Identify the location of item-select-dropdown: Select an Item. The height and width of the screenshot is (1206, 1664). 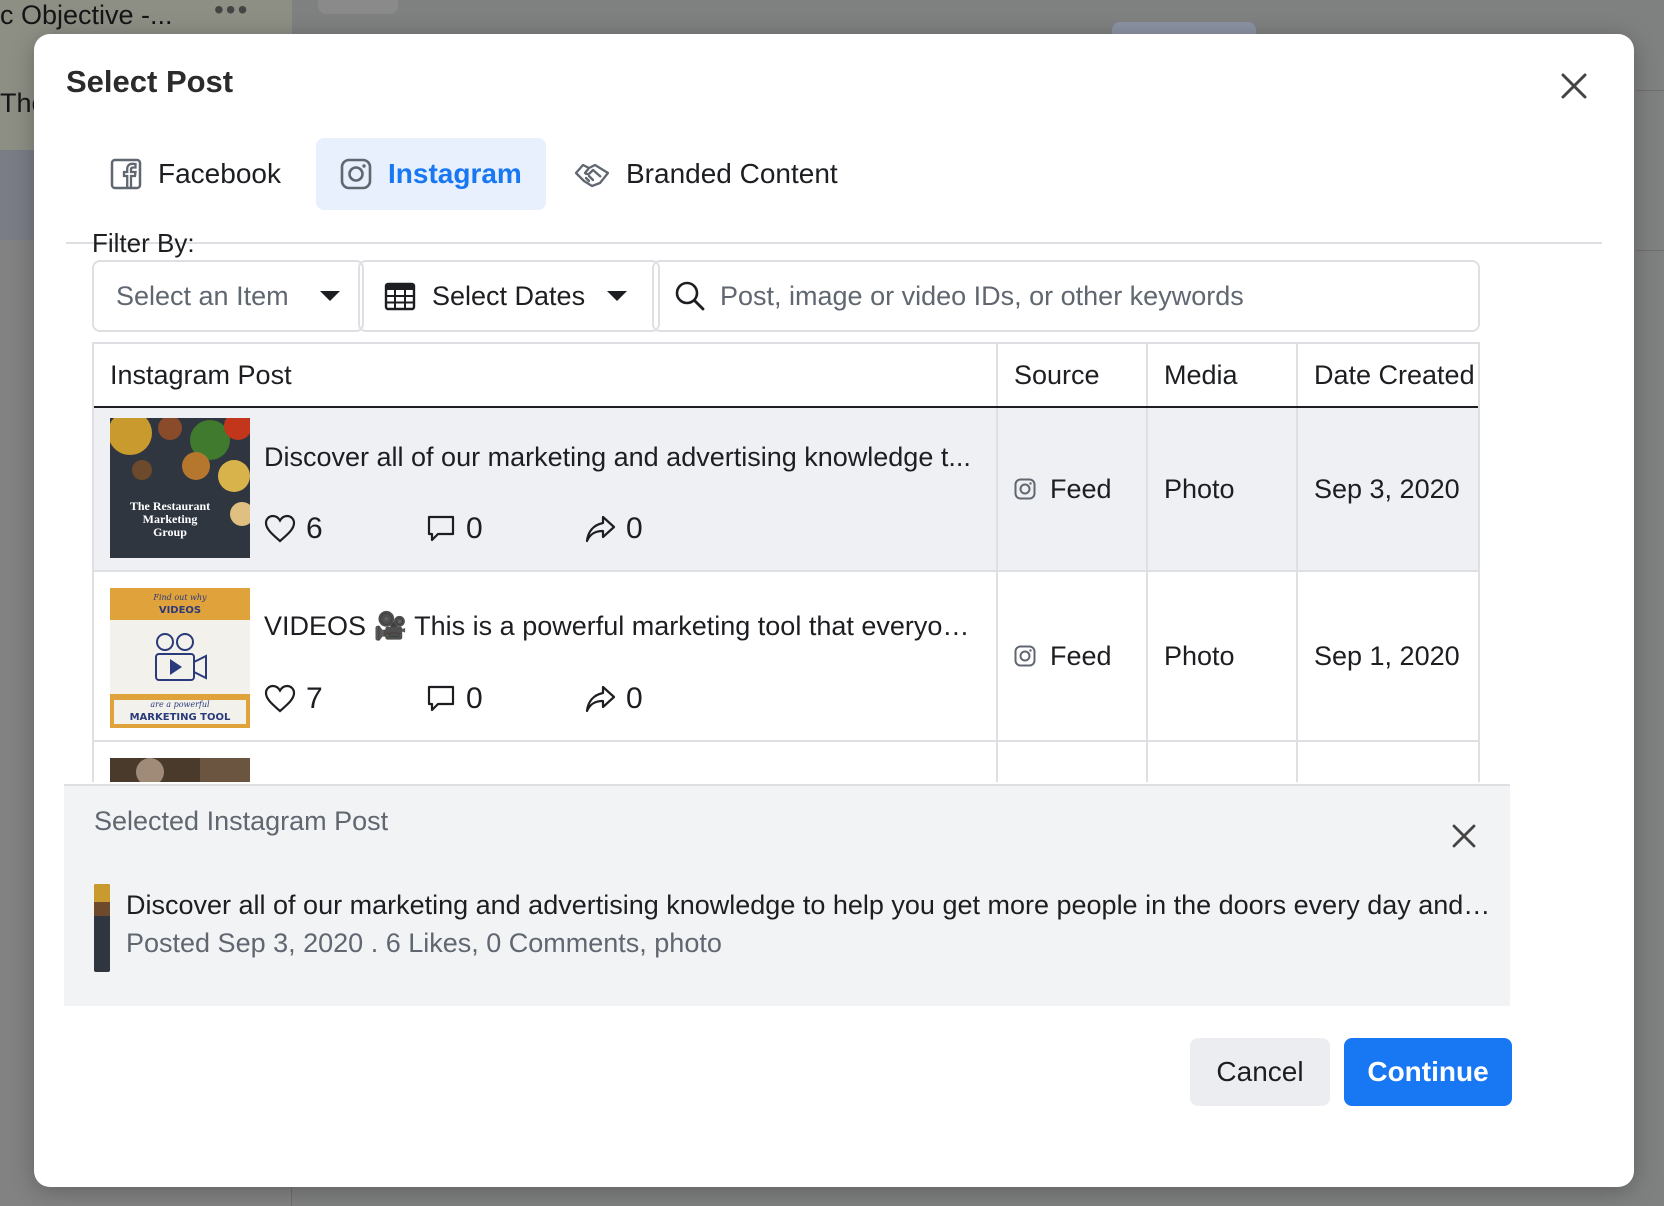
(228, 296).